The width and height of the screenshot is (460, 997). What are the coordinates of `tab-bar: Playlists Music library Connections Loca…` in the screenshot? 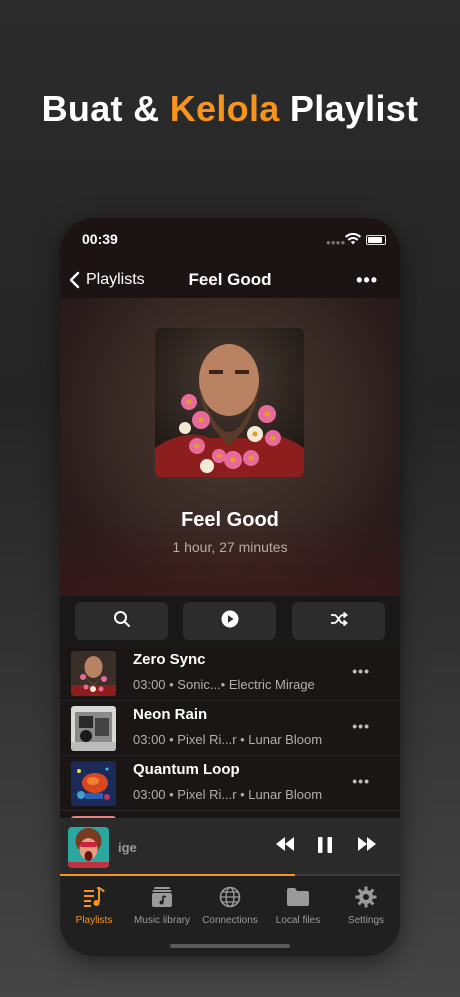 It's located at (230, 916).